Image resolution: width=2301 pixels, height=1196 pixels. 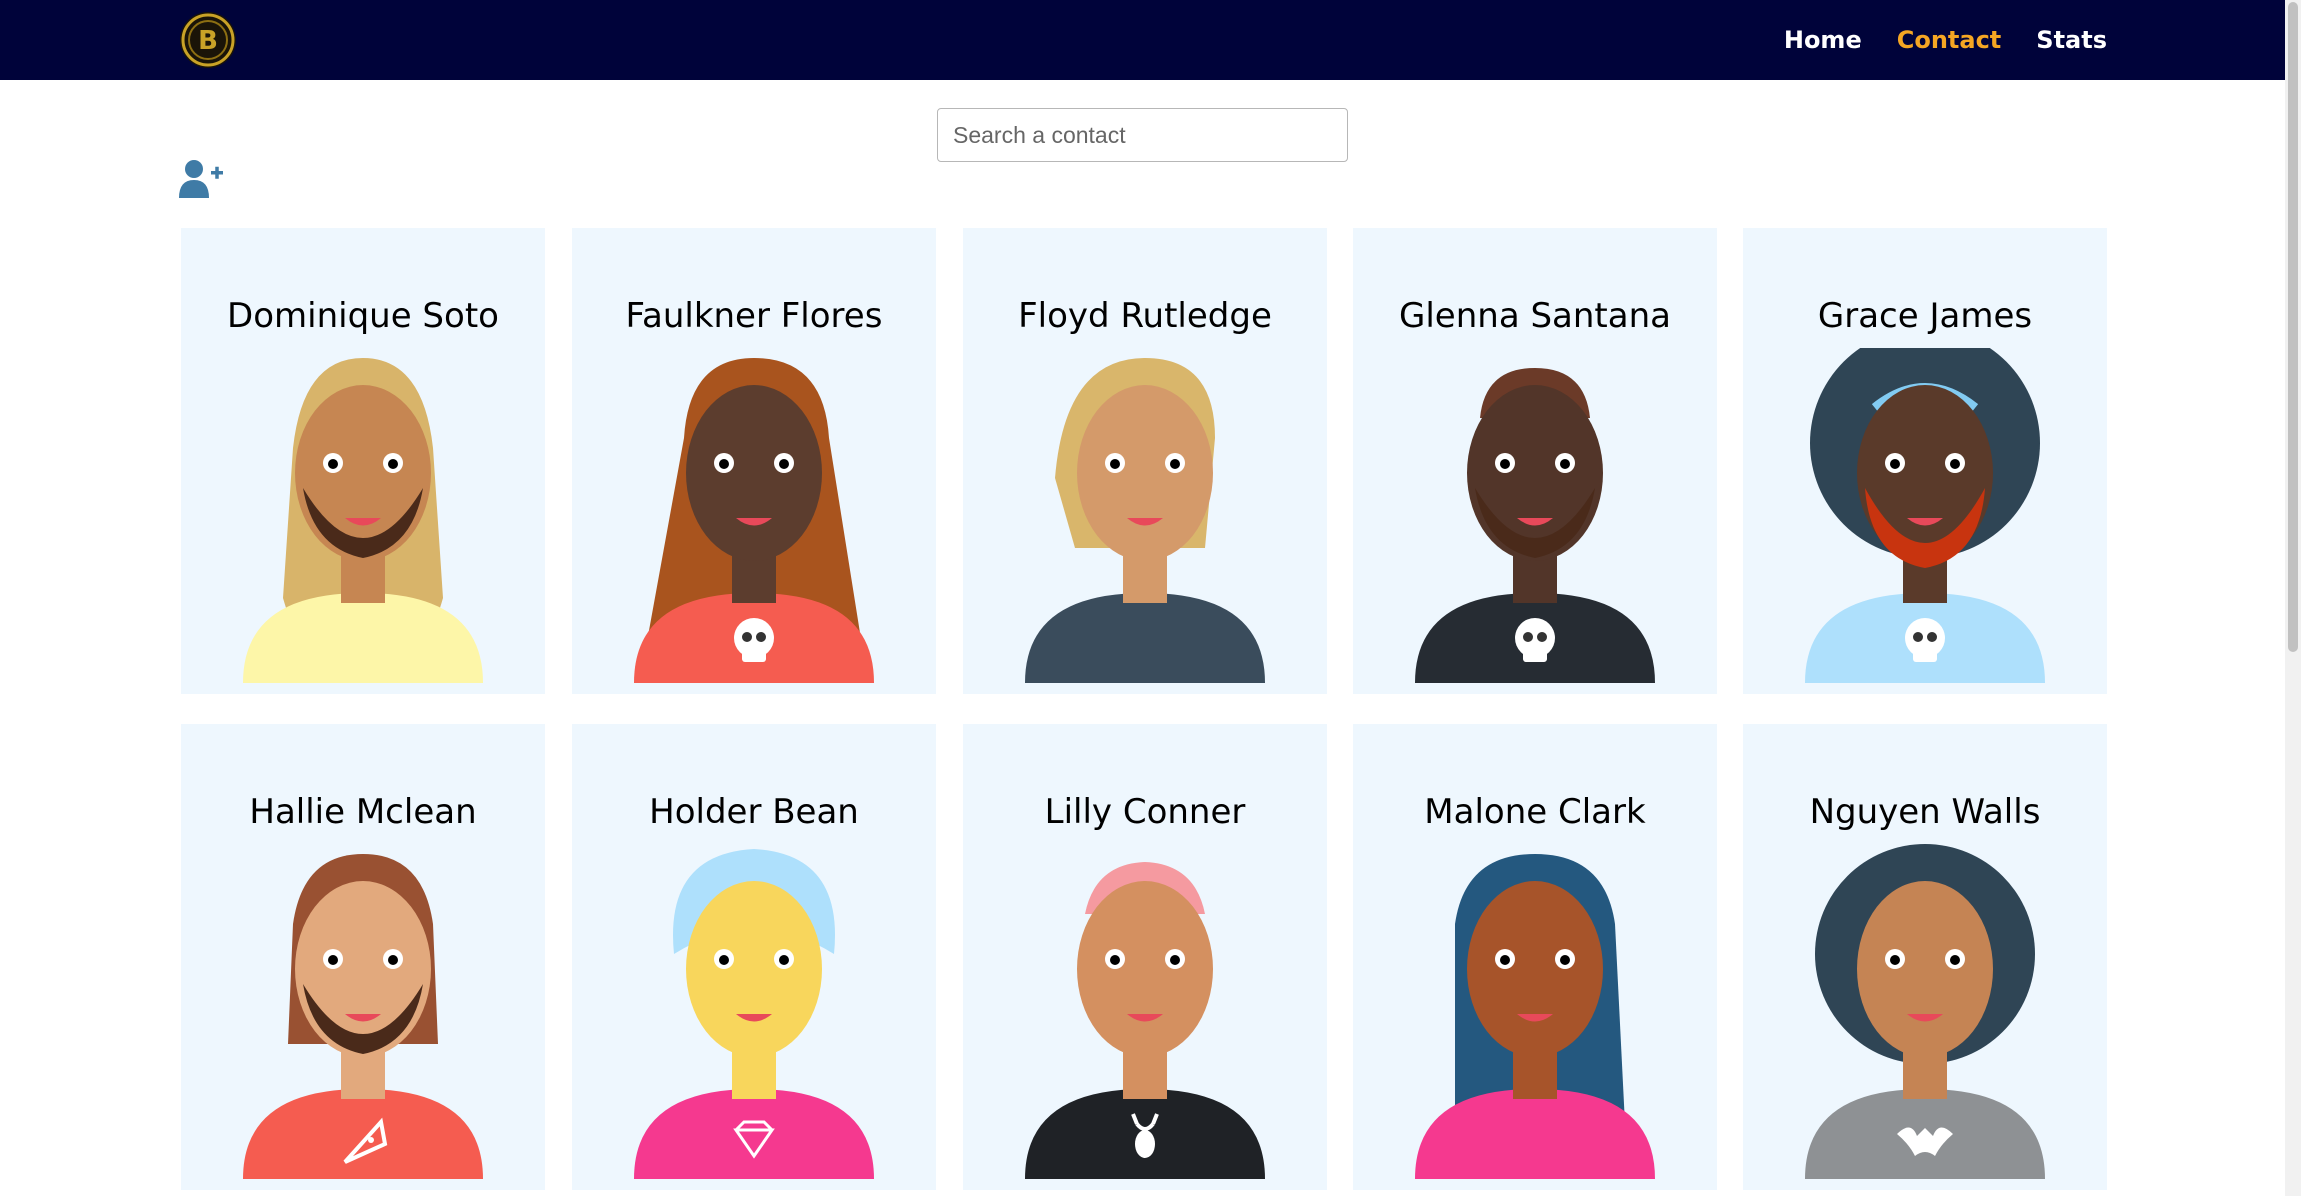 I want to click on page-scrollbar, so click(x=2293, y=598).